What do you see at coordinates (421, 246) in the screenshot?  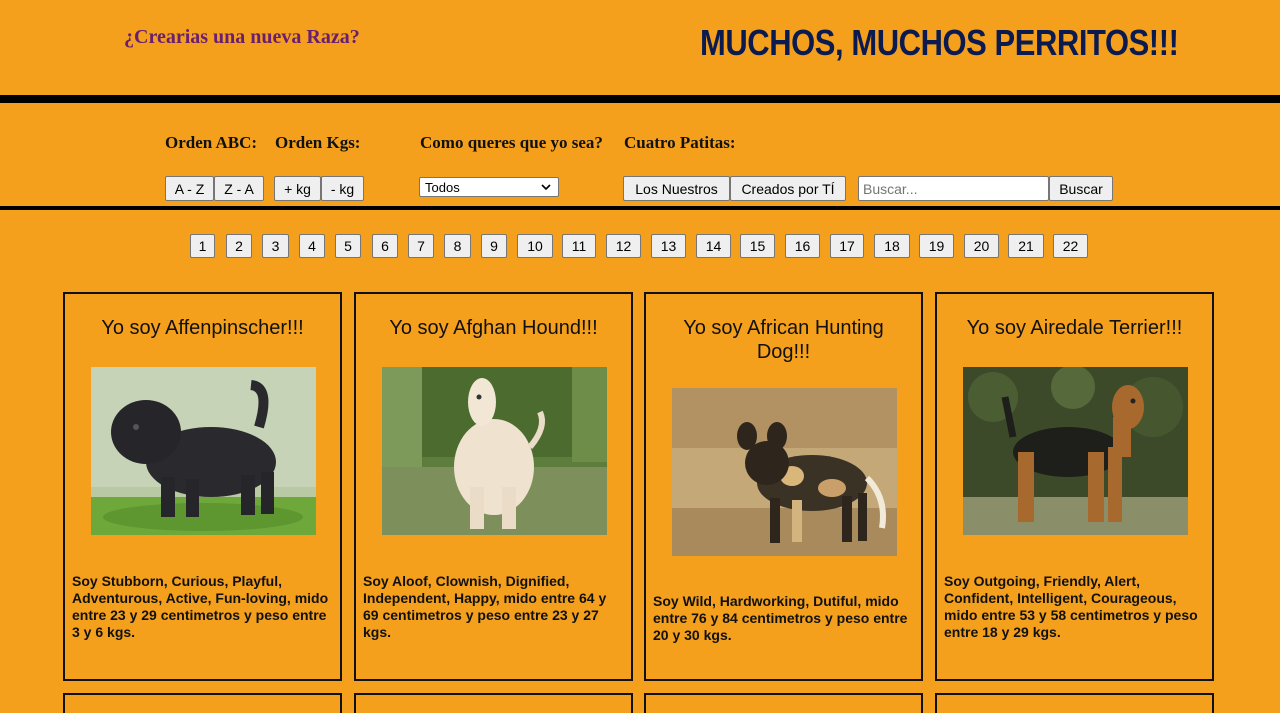 I see `page-button: 7` at bounding box center [421, 246].